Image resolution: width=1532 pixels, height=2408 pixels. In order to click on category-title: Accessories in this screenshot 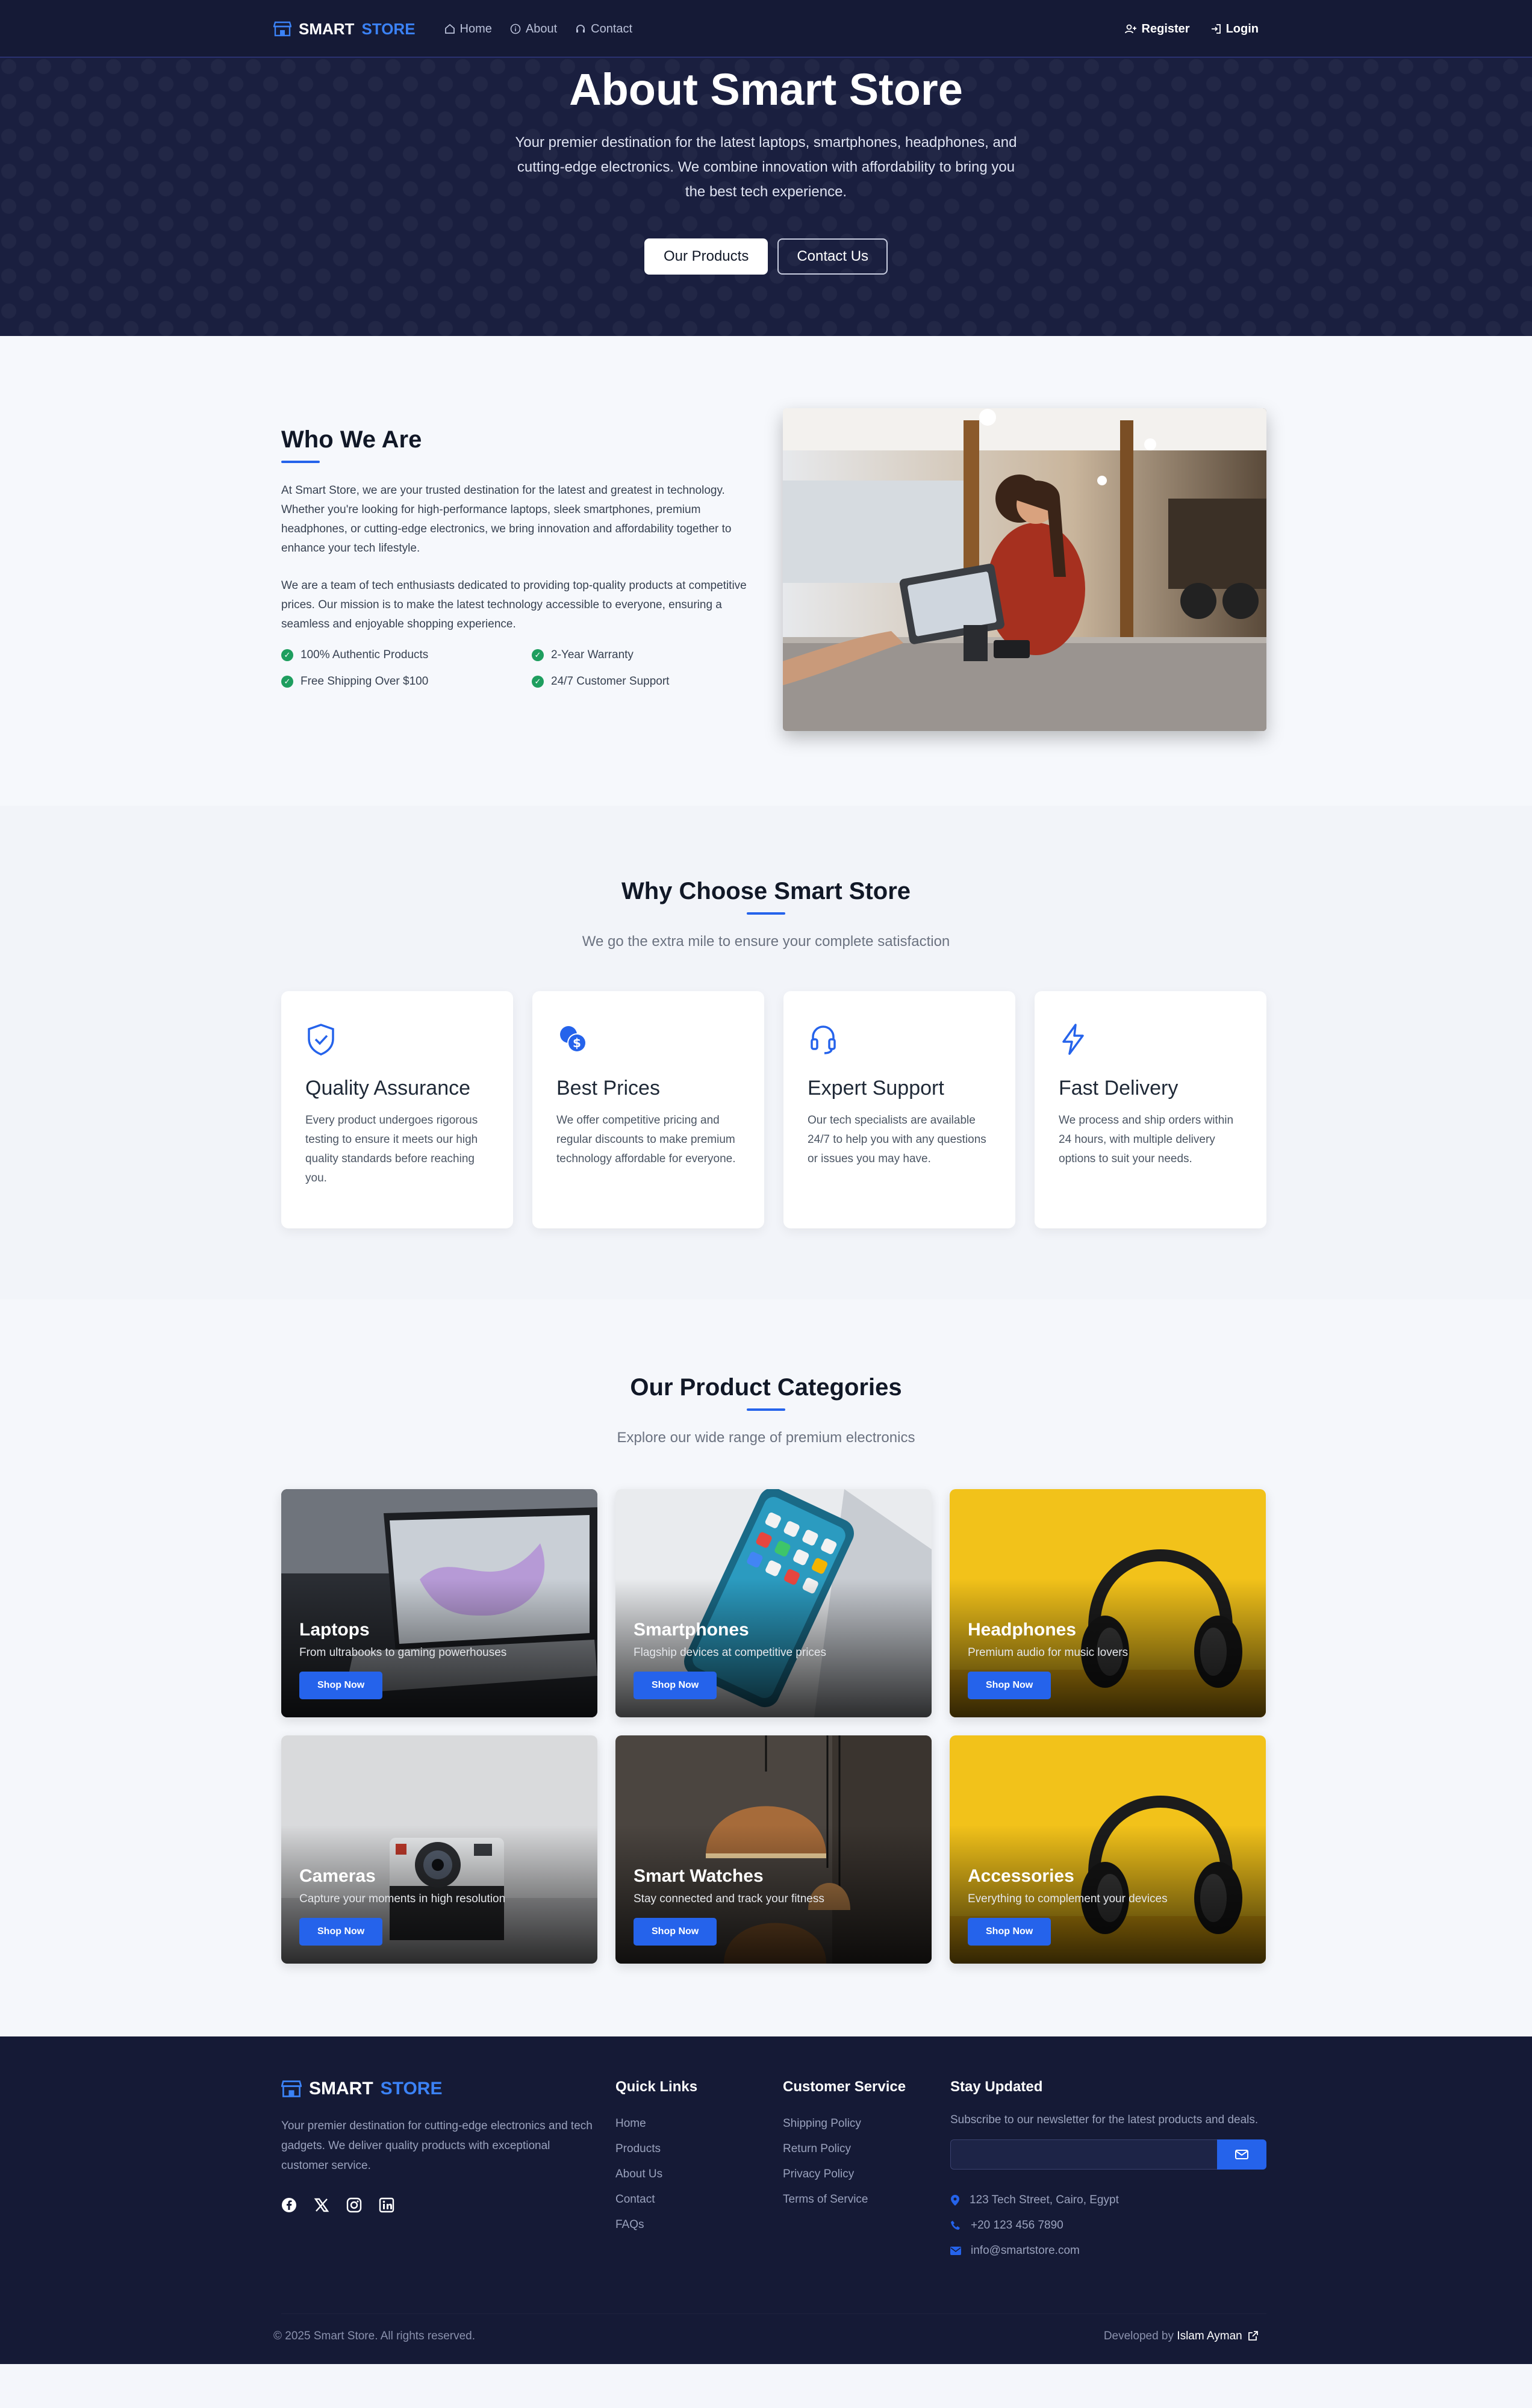, I will do `click(1021, 1876)`.